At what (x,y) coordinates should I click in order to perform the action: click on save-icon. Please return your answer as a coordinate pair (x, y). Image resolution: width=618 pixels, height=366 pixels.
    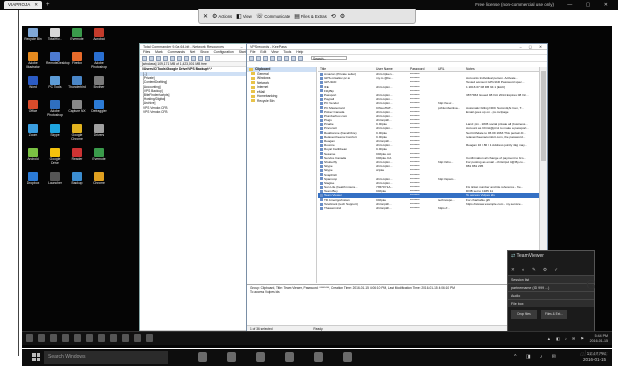
    Looking at the image, I should click on (265, 58).